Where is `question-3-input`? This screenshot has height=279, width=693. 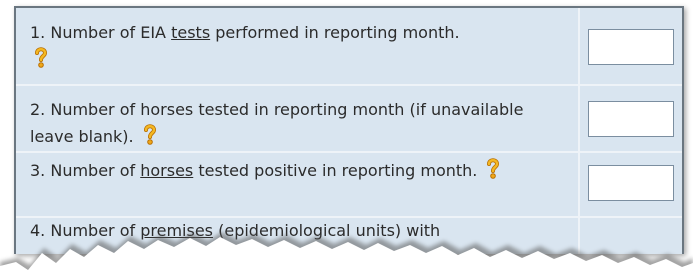 question-3-input is located at coordinates (631, 183).